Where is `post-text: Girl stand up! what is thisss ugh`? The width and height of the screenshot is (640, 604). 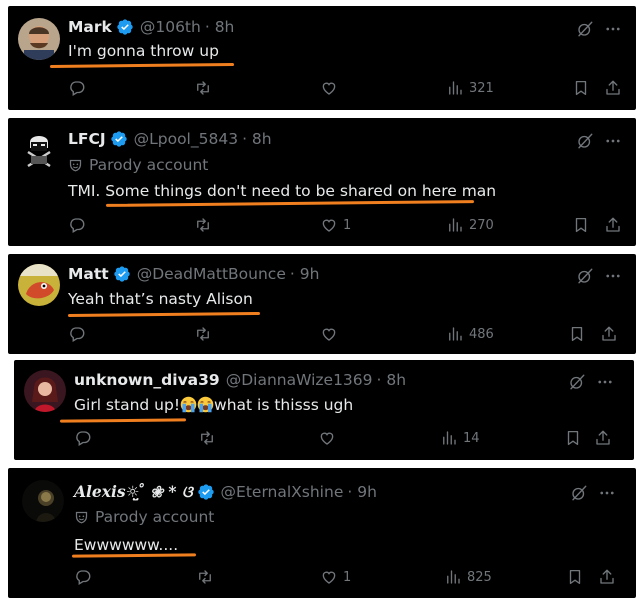
post-text: Girl stand up! what is thisss ugh is located at coordinates (214, 405).